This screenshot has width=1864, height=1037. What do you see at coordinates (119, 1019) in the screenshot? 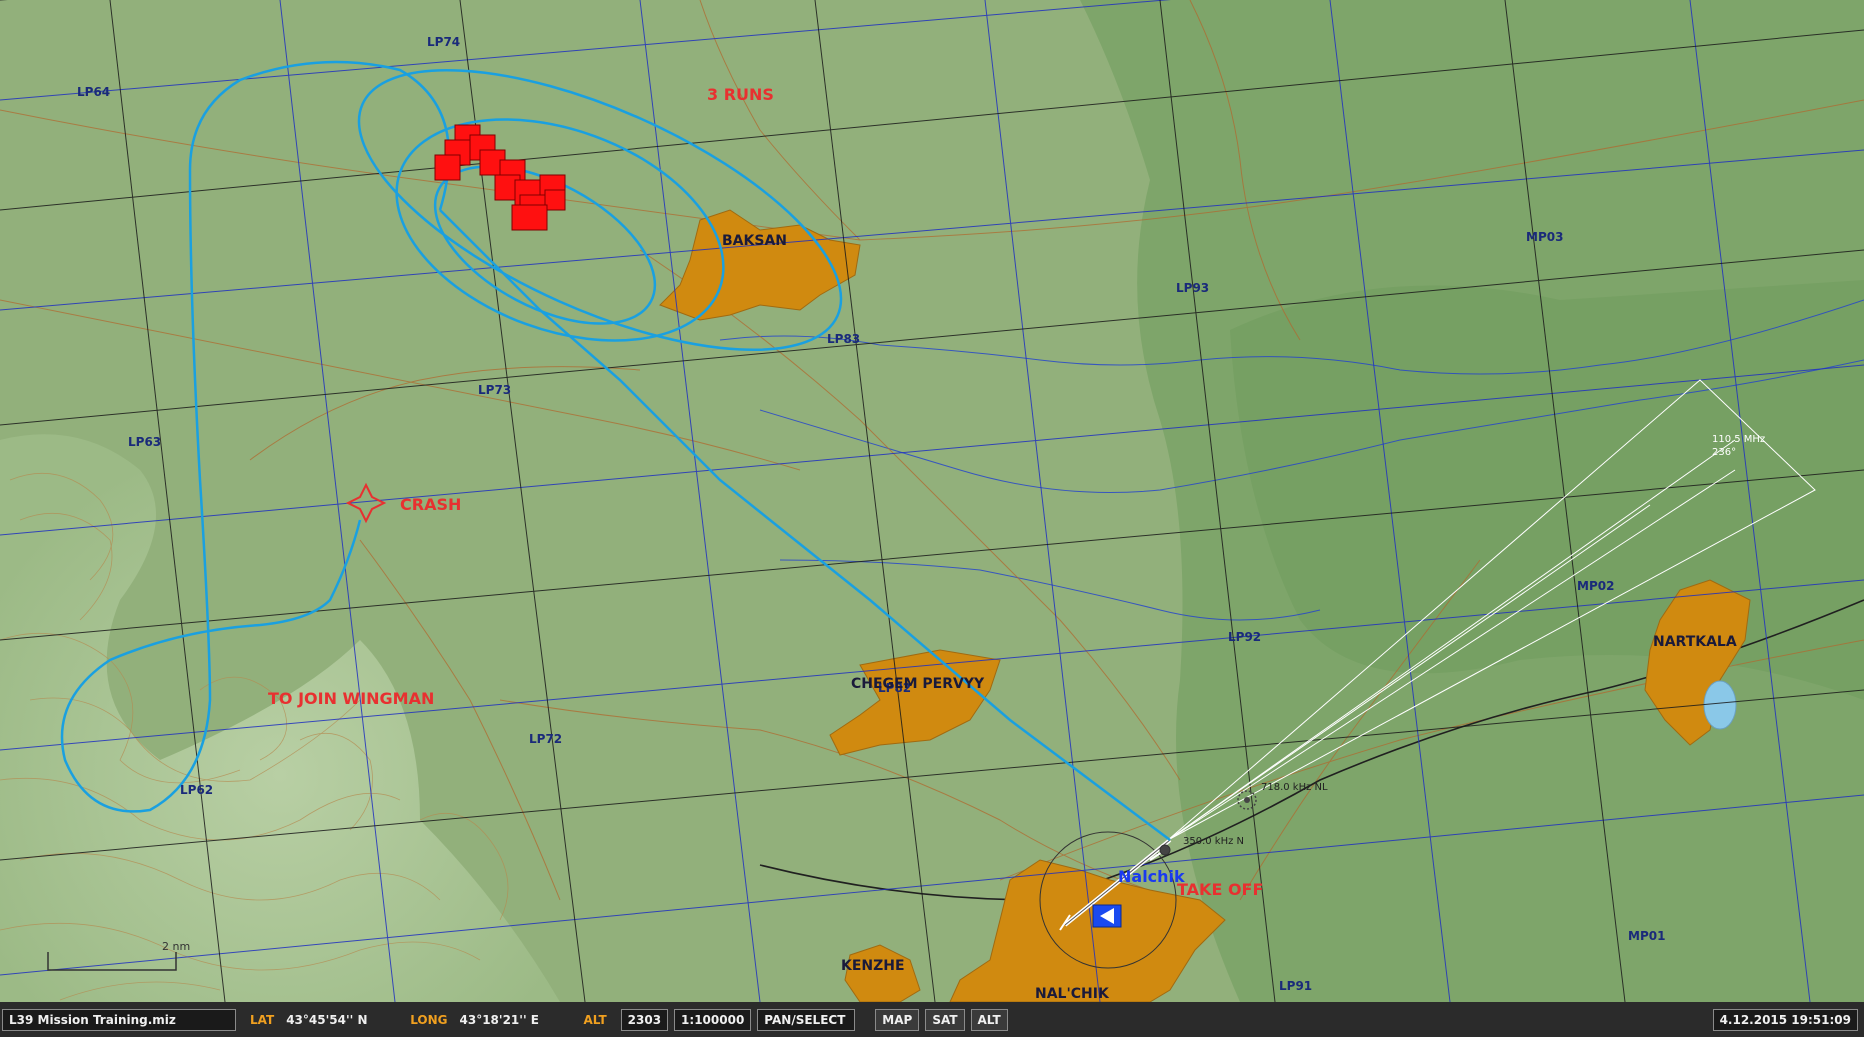
I see `mission-file-name: L39 Mission Training.miz` at bounding box center [119, 1019].